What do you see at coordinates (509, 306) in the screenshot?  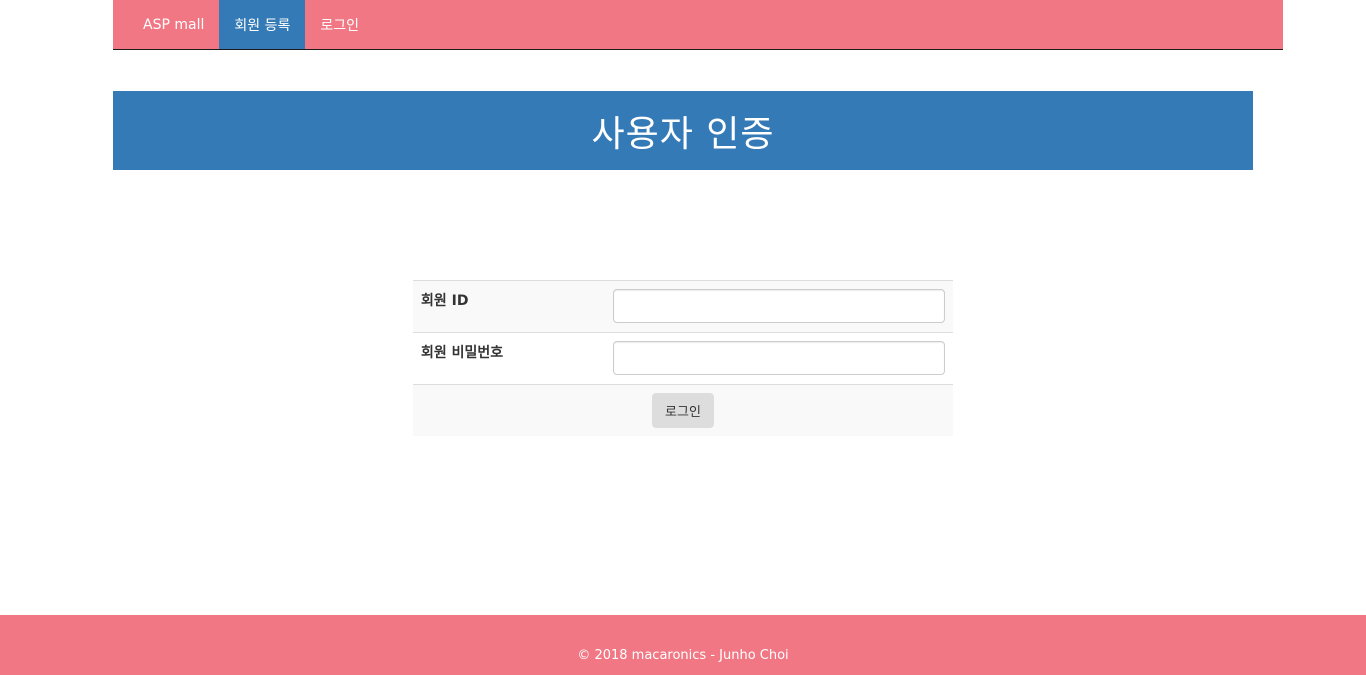 I see `id-label: 회원 ID` at bounding box center [509, 306].